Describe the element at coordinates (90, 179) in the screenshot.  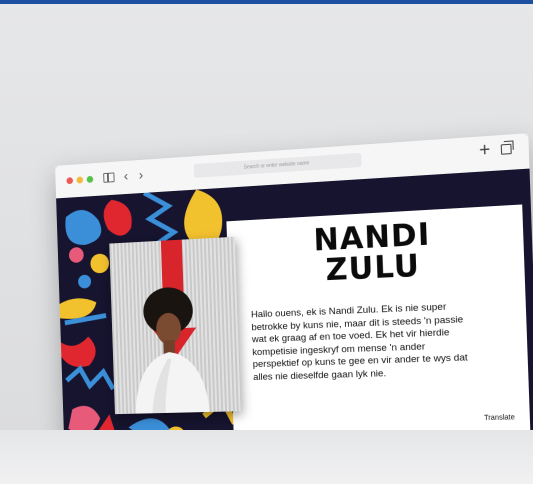
I see `maximize-window-button` at that location.